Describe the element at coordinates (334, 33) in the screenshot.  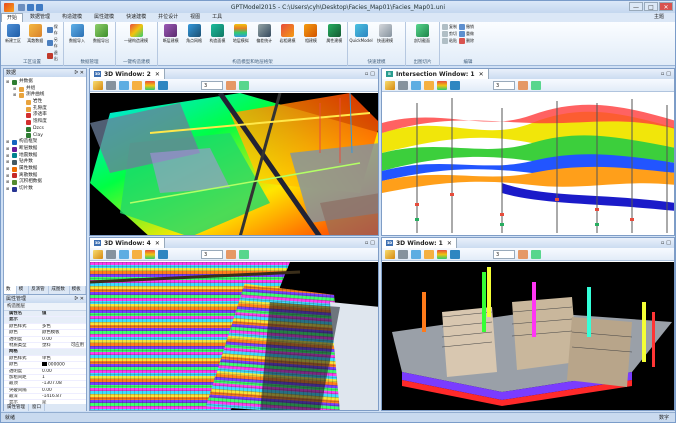
I see `property-model-button: 属性建模` at that location.